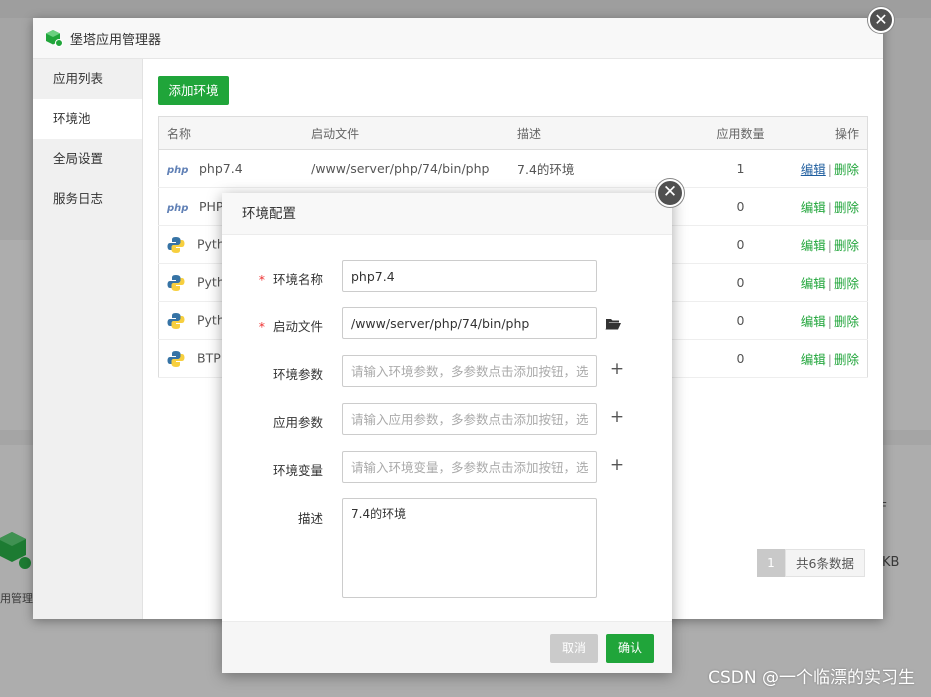 Image resolution: width=931 pixels, height=697 pixels. Describe the element at coordinates (297, 422) in the screenshot. I see `app-params-label: 应用参数` at that location.